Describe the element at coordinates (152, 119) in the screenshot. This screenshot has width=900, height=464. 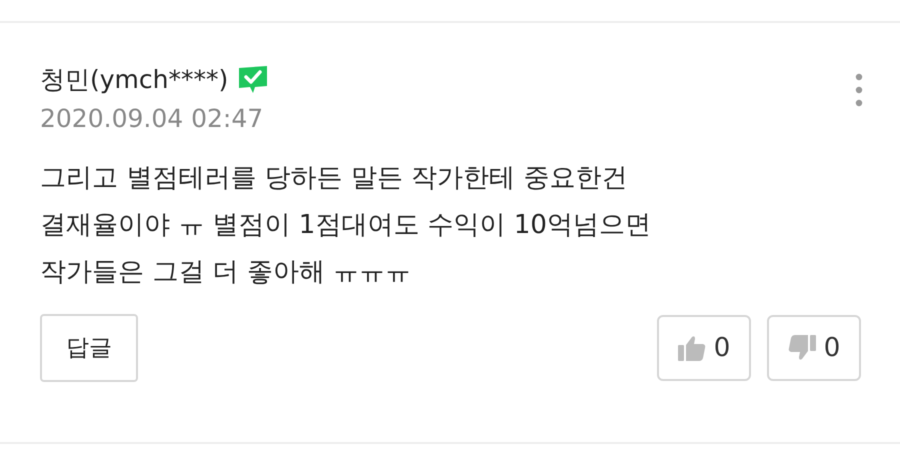
I see `comment-date: 2020.09.04 02:47` at that location.